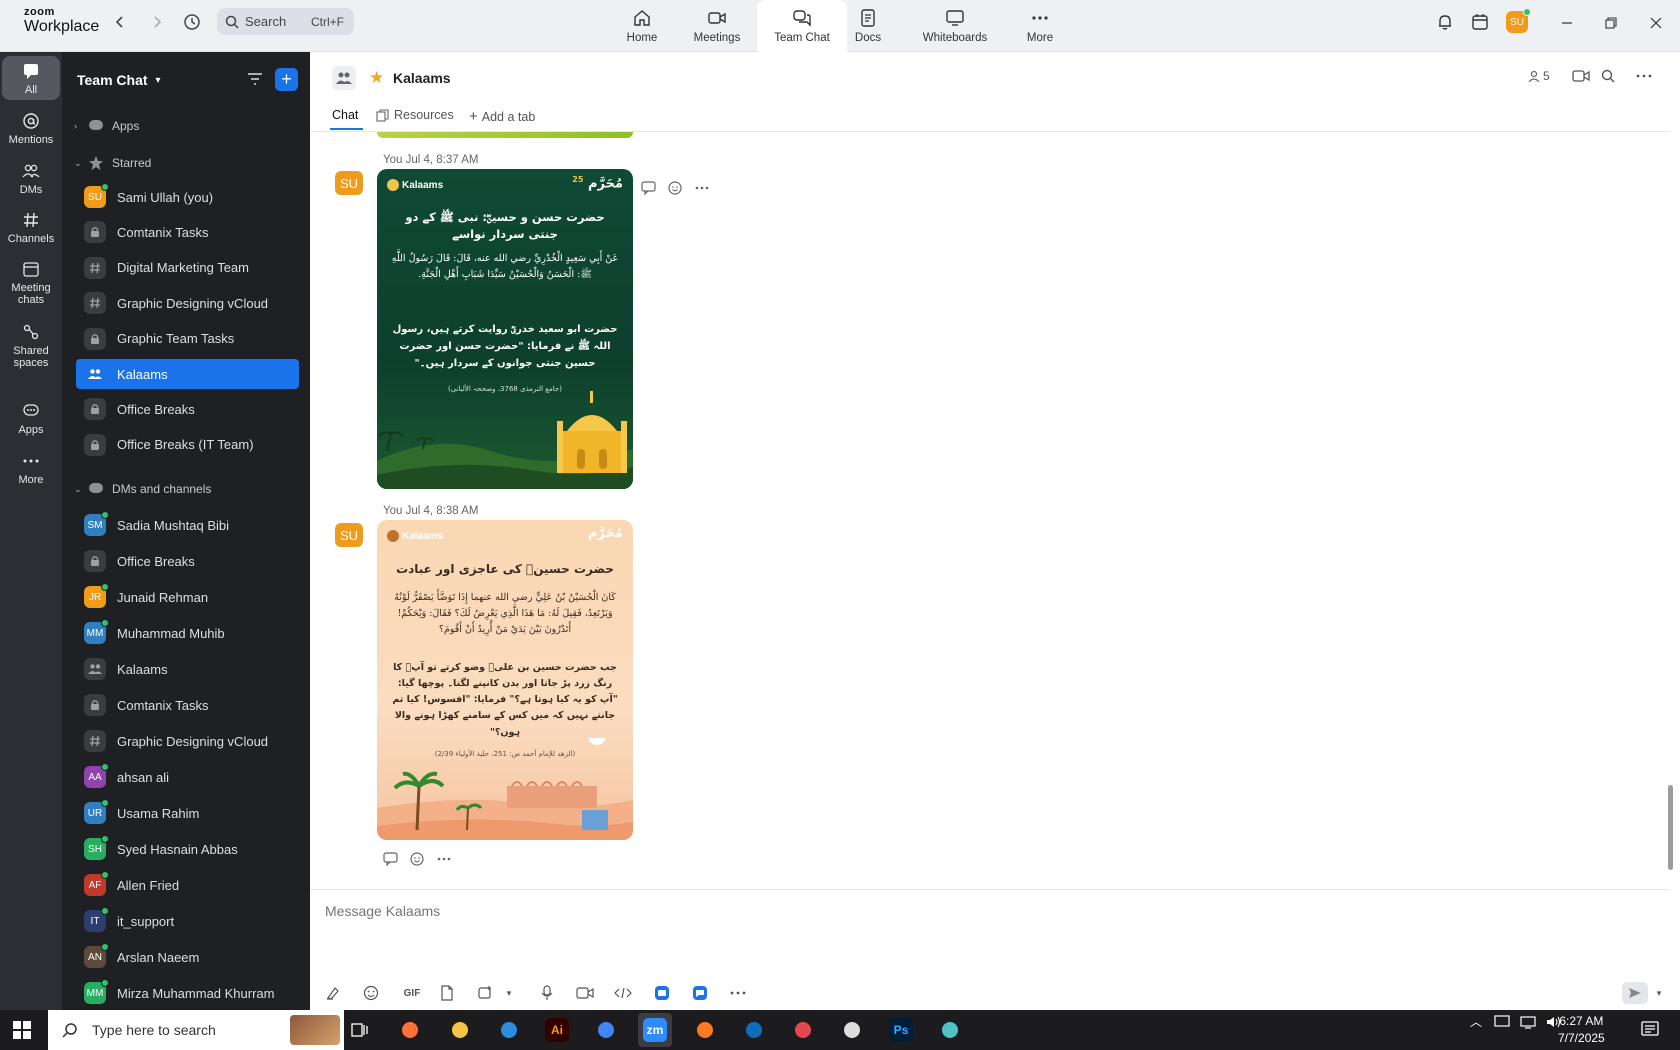 This screenshot has width=1680, height=1050. I want to click on send-options-chevron-icon: ▾, so click(1659, 993).